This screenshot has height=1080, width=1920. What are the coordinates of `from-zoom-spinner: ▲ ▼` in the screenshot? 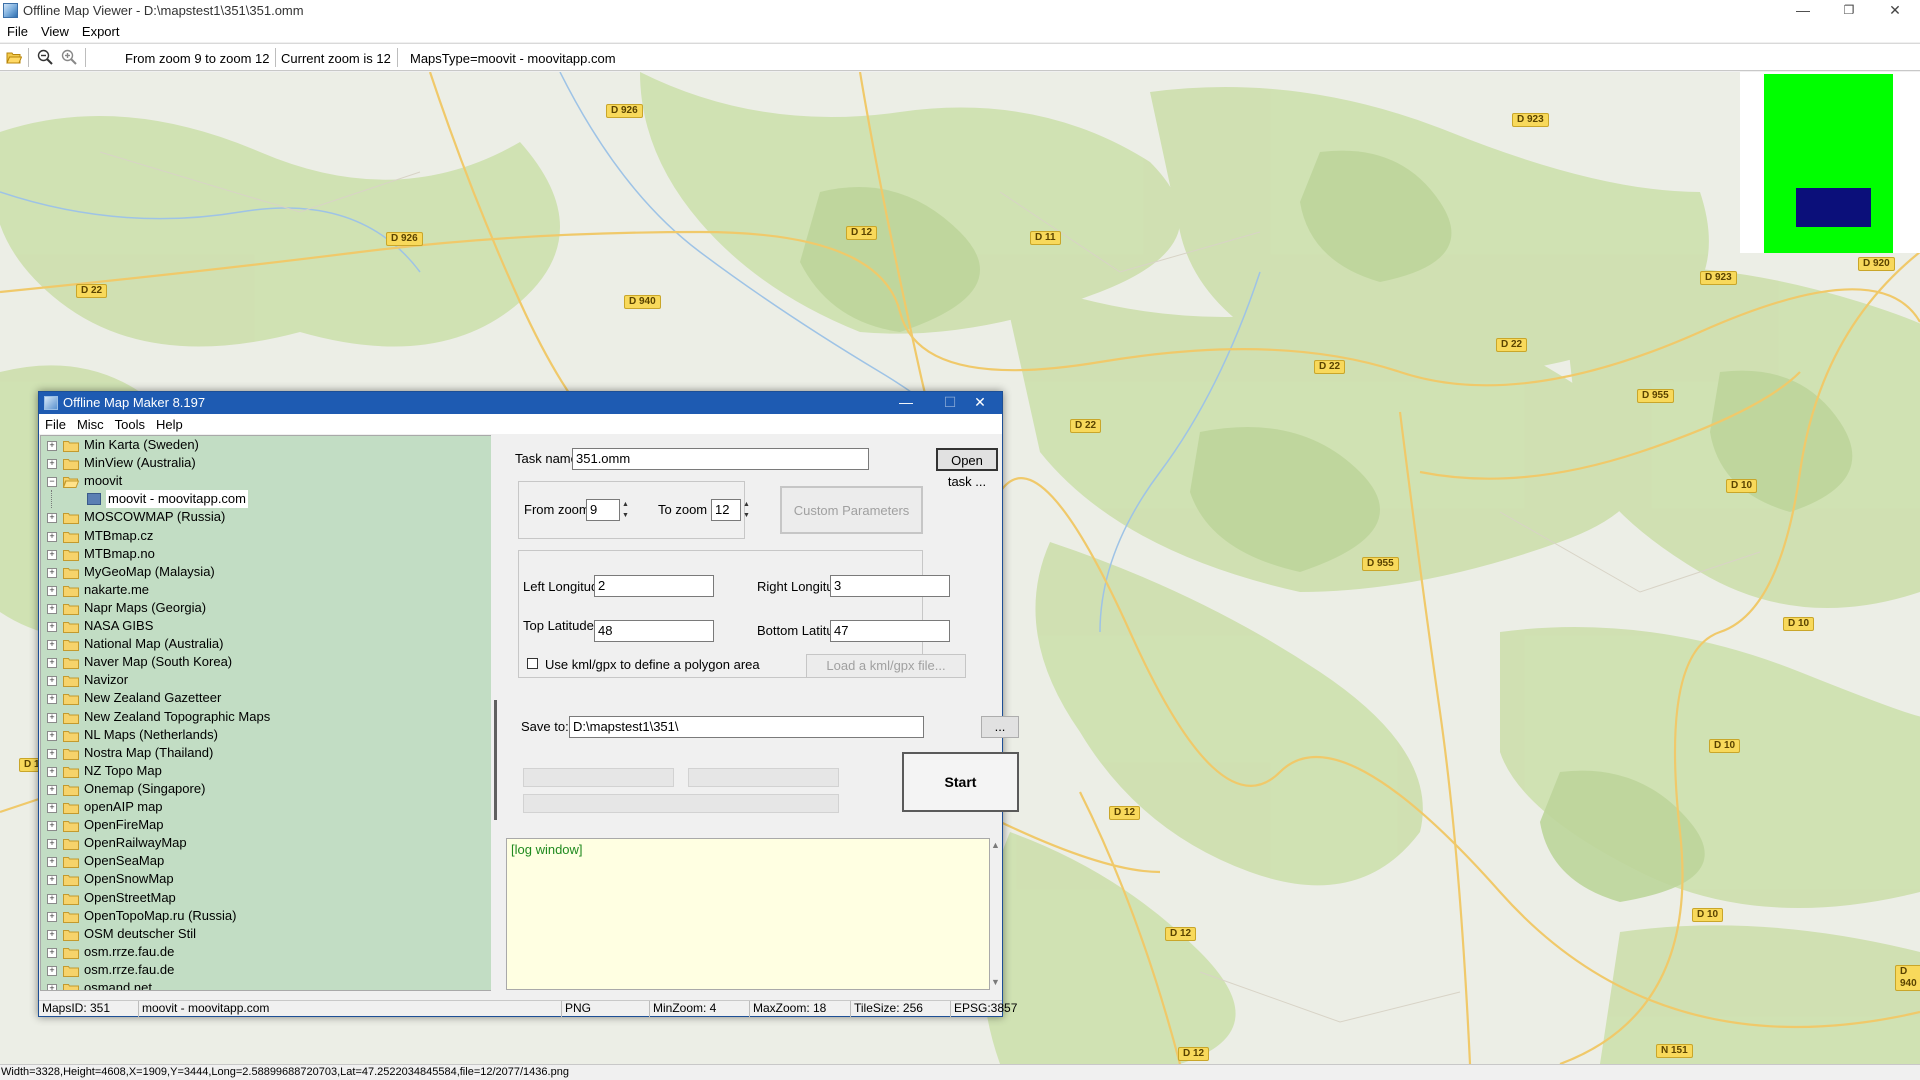 It's located at (625, 510).